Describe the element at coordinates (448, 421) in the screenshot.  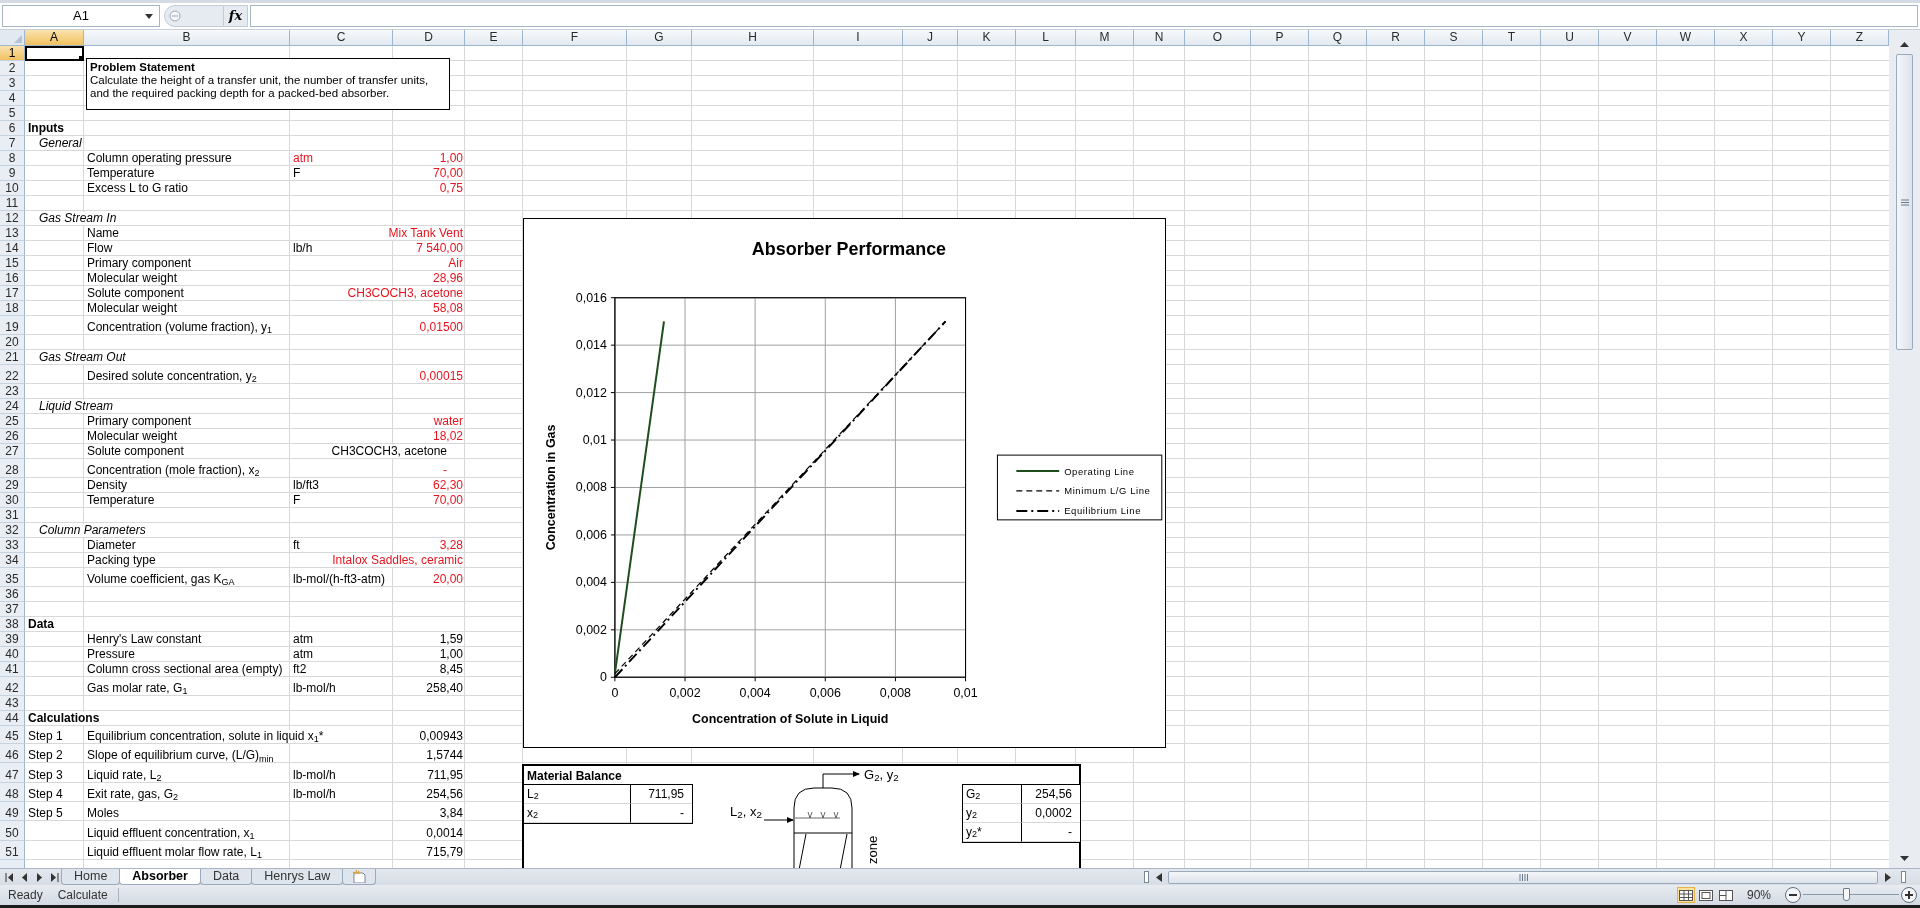
I see `cell-text: water` at that location.